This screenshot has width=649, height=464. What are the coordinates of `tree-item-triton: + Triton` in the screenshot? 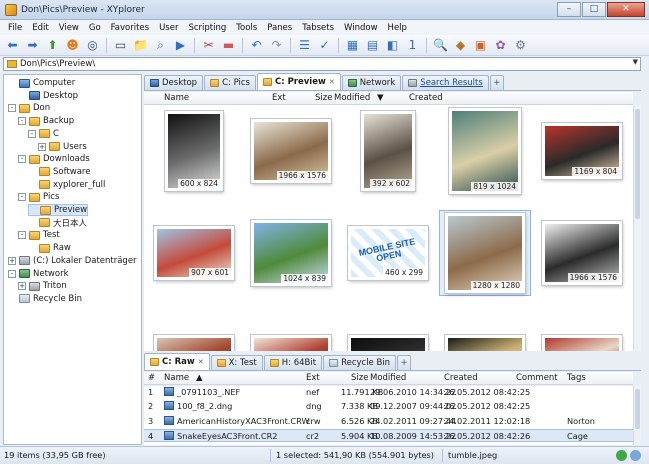 It's located at (42, 286).